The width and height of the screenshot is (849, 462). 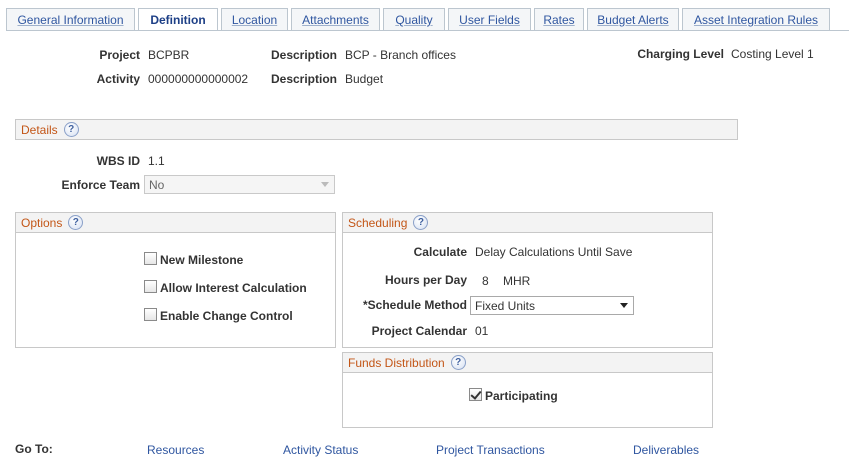 What do you see at coordinates (552, 305) in the screenshot?
I see `schedule-method-select: Fixed Units` at bounding box center [552, 305].